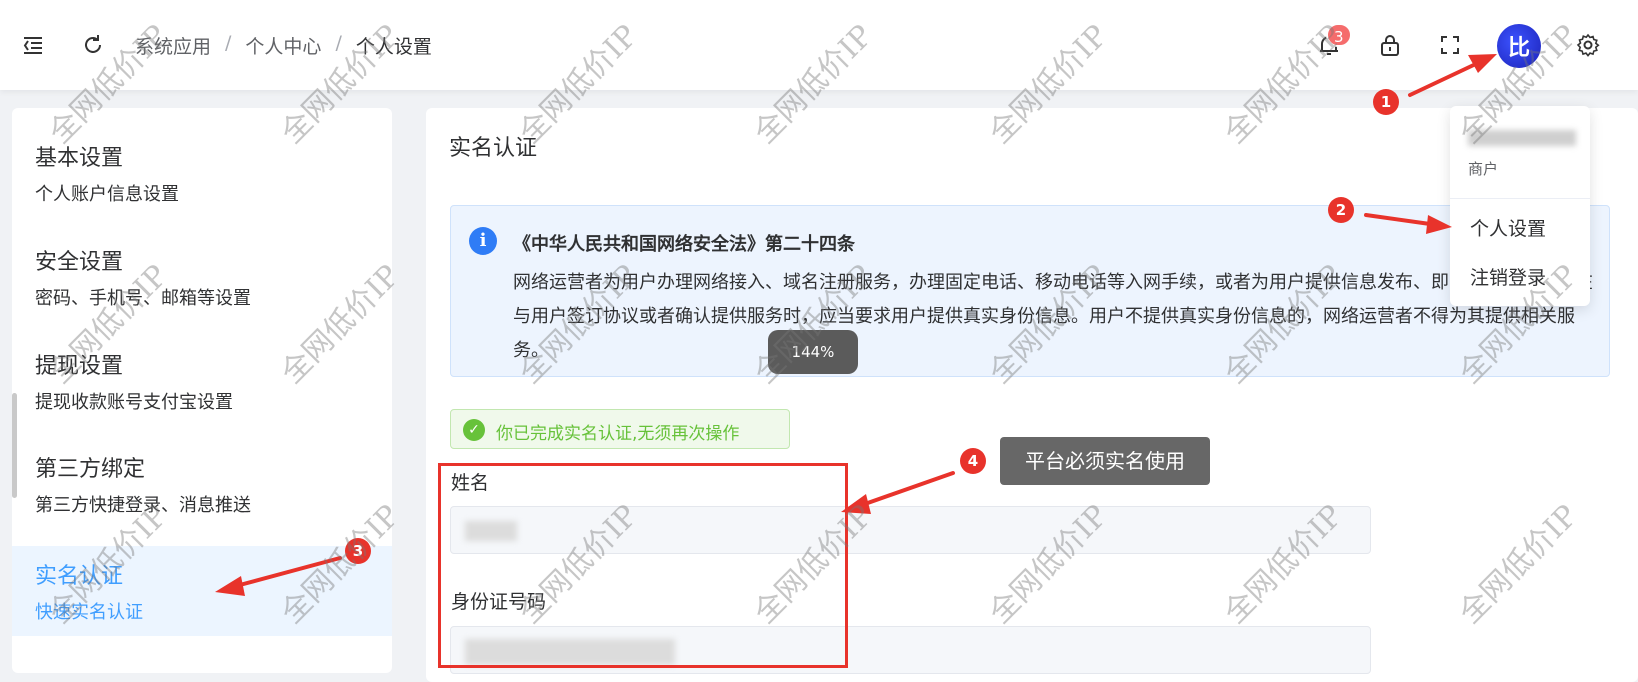  What do you see at coordinates (79, 576) in the screenshot?
I see `sidebar-item-title: 实名认证` at bounding box center [79, 576].